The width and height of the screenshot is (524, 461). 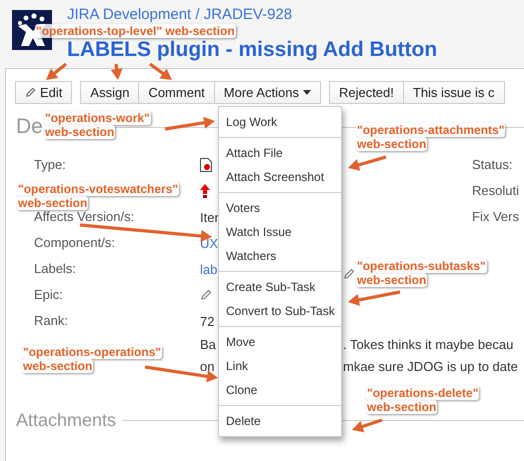 I want to click on menu-item: Watchers, so click(x=280, y=256).